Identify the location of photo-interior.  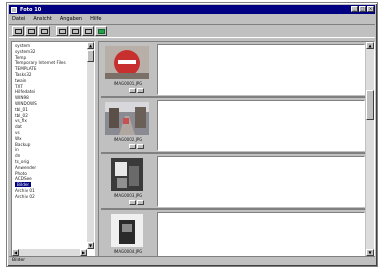
(127, 230).